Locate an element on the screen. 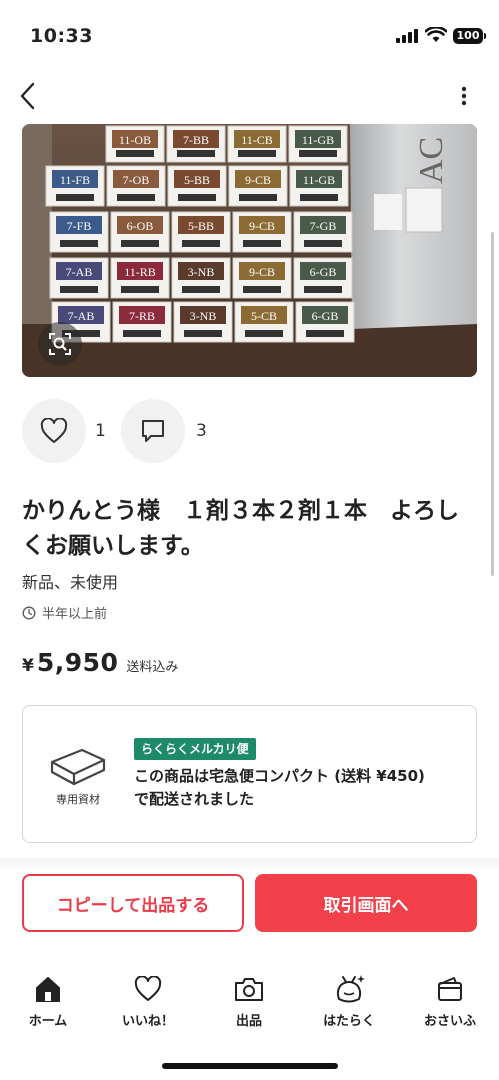 This screenshot has width=499, height=1080. back-chevron-icon is located at coordinates (27, 96).